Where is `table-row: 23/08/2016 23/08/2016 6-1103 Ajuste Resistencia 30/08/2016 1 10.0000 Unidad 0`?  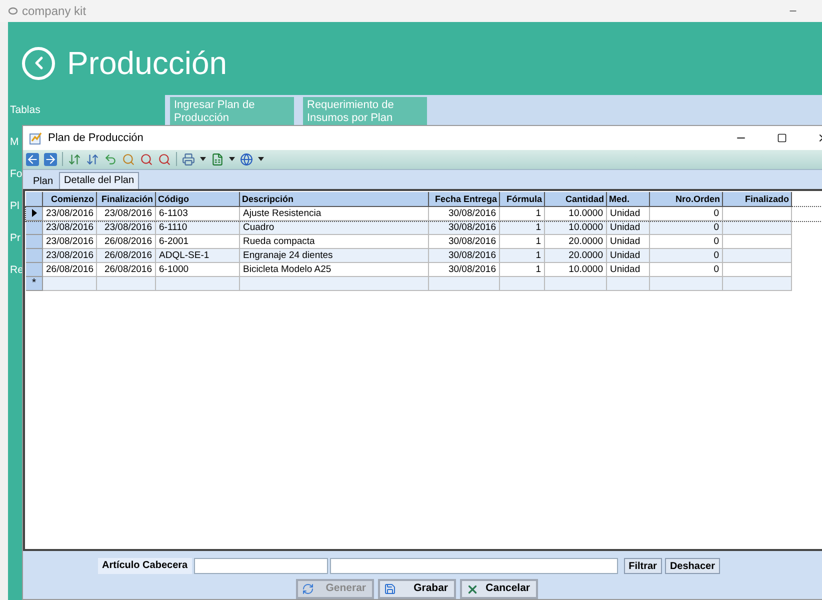 table-row: 23/08/2016 23/08/2016 6-1103 Ajuste Resistencia 30/08/2016 1 10.0000 Unidad 0 is located at coordinates (424, 213).